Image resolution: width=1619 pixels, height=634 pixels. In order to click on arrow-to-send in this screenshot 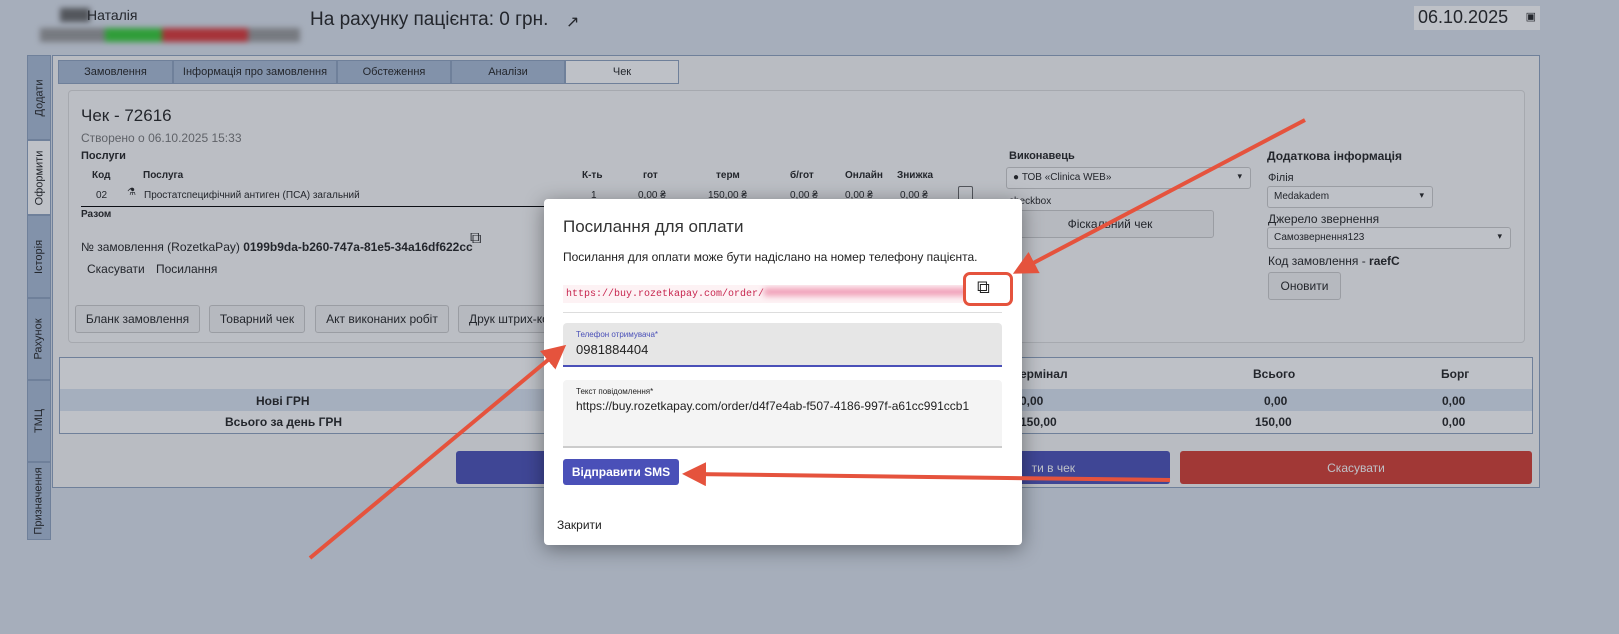, I will do `click(926, 474)`.